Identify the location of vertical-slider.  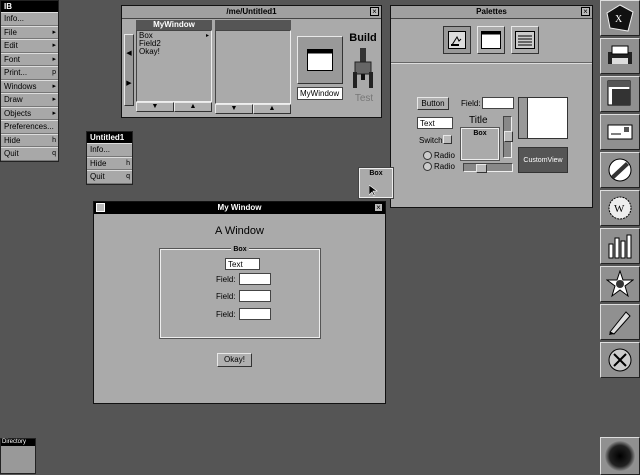
(508, 137).